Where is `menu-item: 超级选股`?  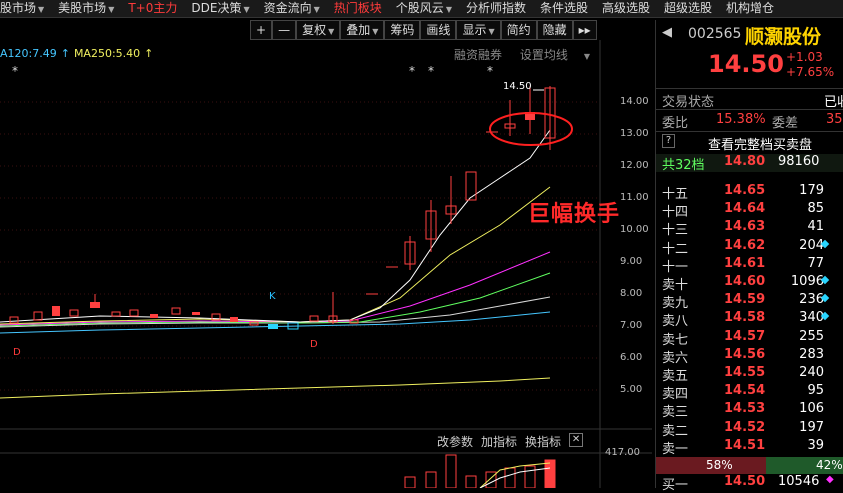
menu-item: 超级选股 is located at coordinates (691, 8).